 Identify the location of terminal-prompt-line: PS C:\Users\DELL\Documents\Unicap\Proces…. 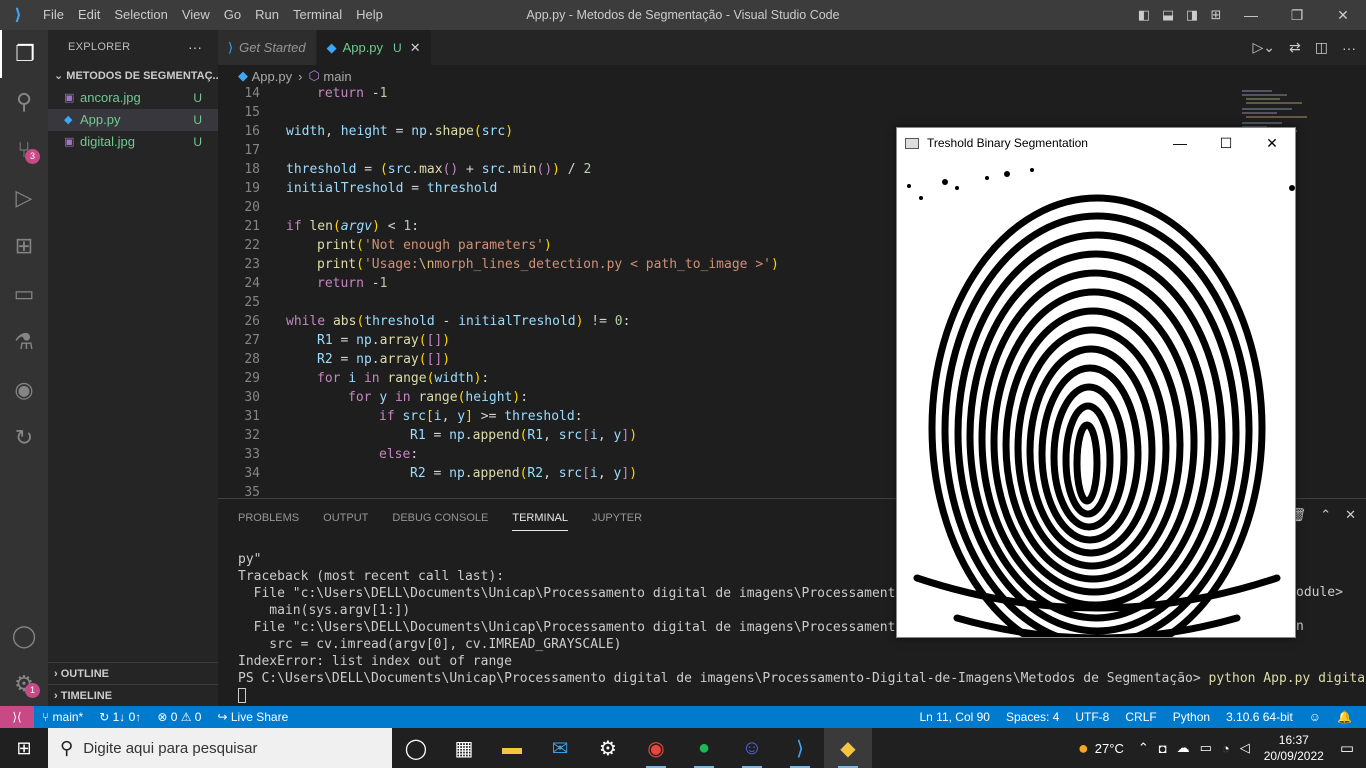
(802, 678).